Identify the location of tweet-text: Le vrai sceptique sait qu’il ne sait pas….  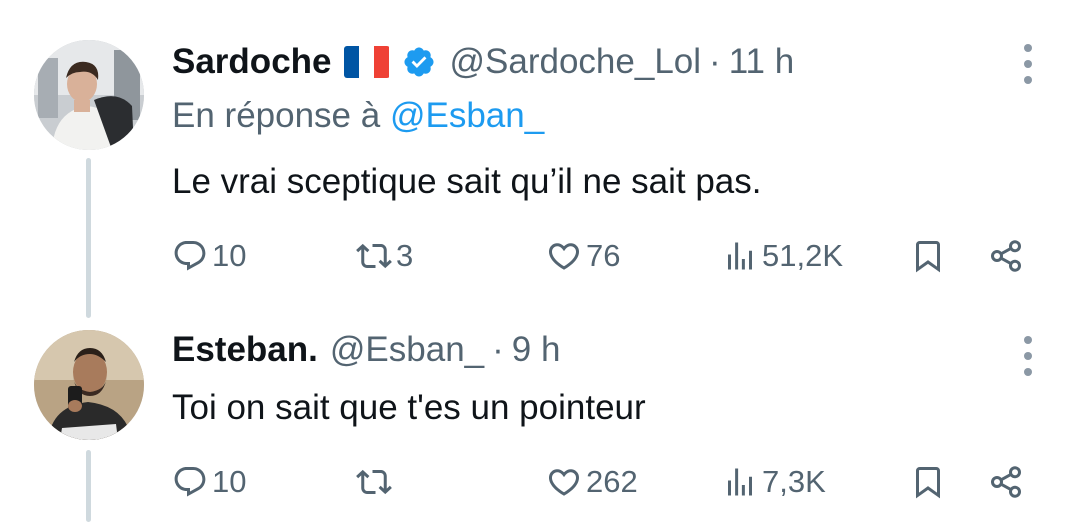
(467, 181).